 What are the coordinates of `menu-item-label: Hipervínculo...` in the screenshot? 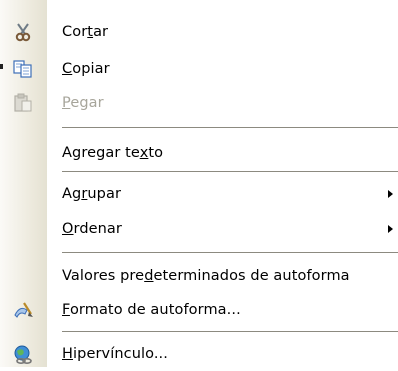 It's located at (115, 354).